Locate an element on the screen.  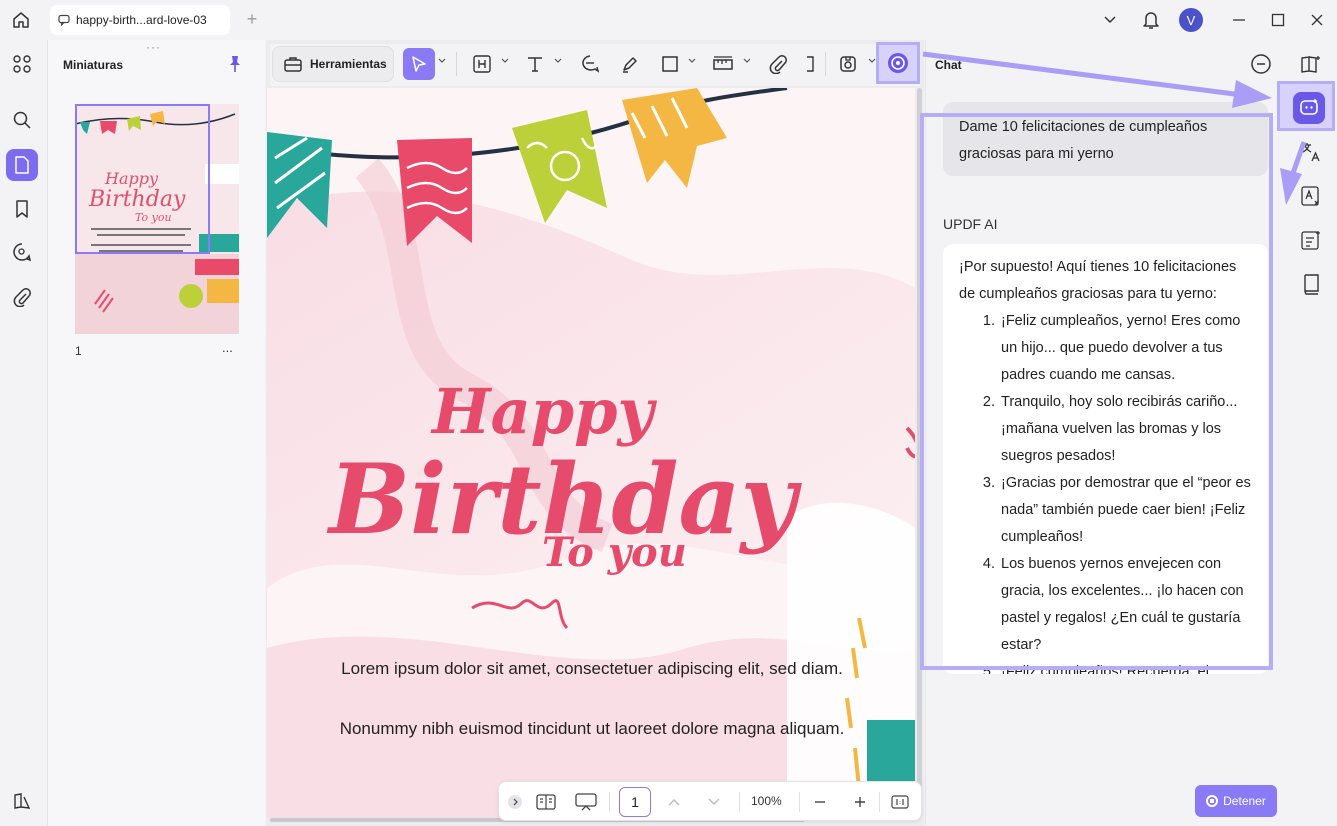
ruler-icon is located at coordinates (723, 63).